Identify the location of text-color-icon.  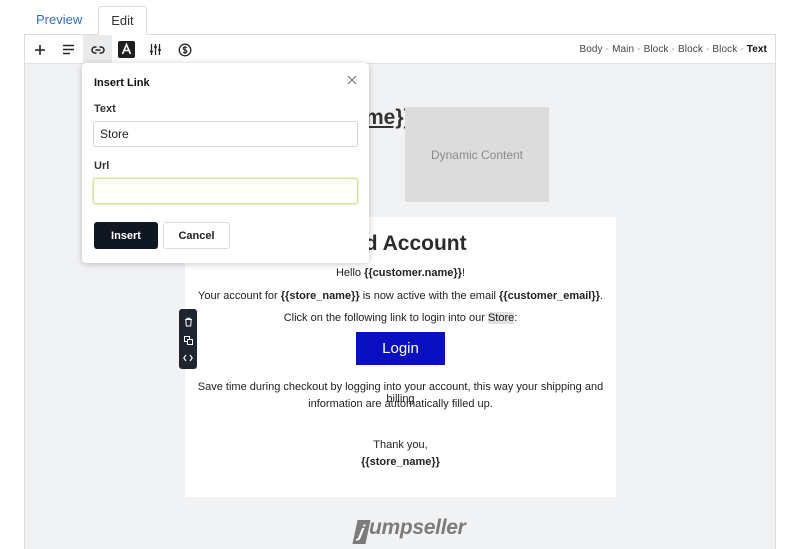
(126, 49).